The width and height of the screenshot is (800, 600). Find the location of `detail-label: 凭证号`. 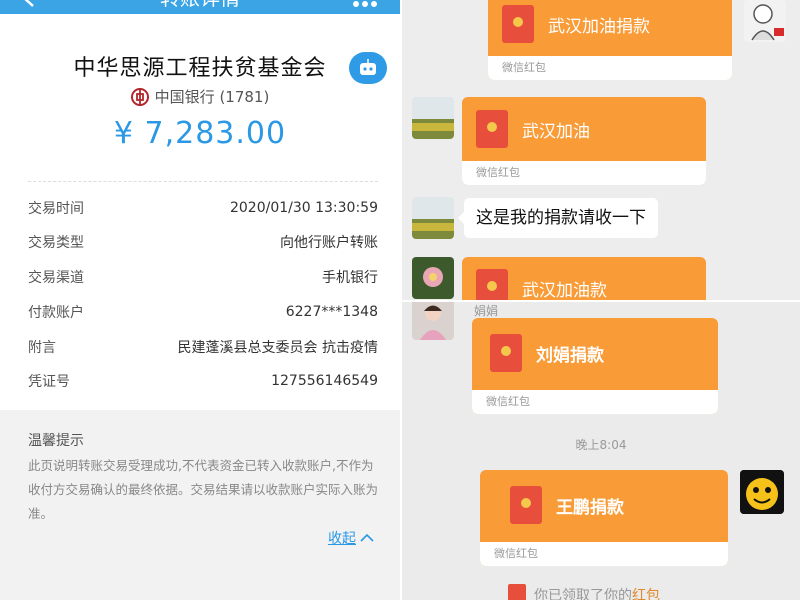

detail-label: 凭证号 is located at coordinates (49, 382).